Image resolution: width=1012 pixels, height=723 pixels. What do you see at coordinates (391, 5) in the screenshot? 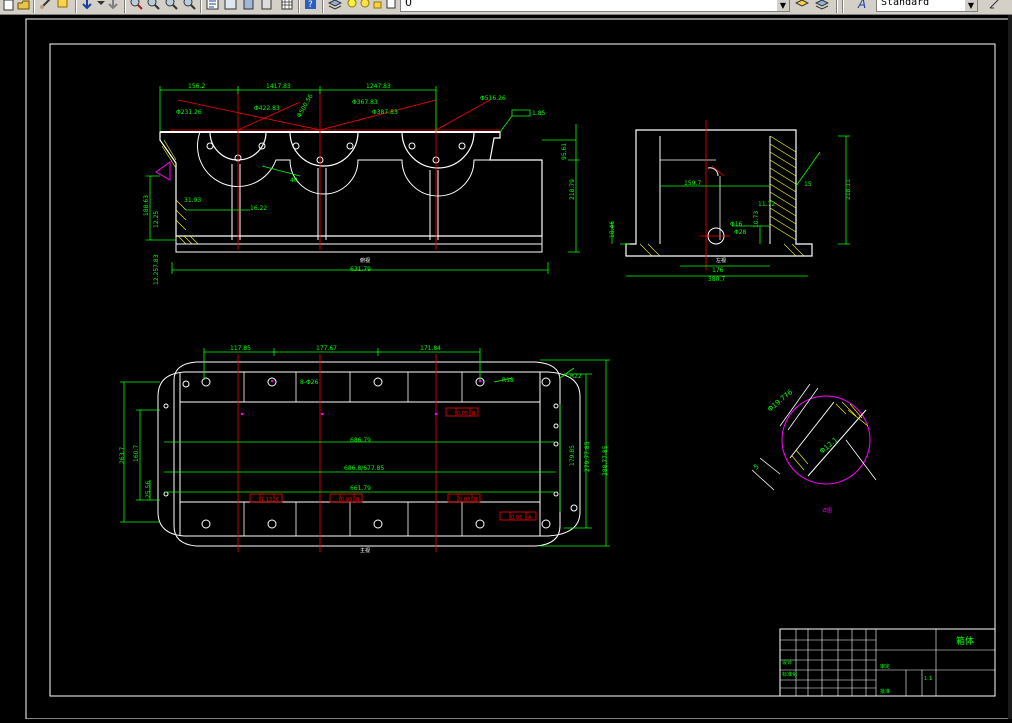
I see `layer-color-icon` at bounding box center [391, 5].